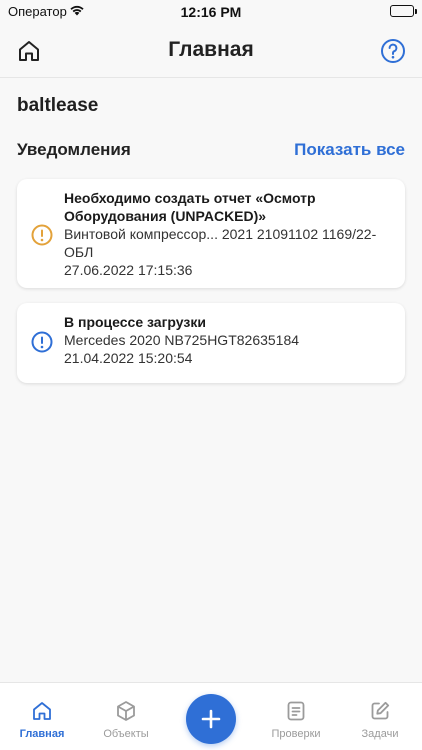 The width and height of the screenshot is (422, 750). What do you see at coordinates (79, 252) in the screenshot?
I see `notification-description-cont: ОБЛ` at bounding box center [79, 252].